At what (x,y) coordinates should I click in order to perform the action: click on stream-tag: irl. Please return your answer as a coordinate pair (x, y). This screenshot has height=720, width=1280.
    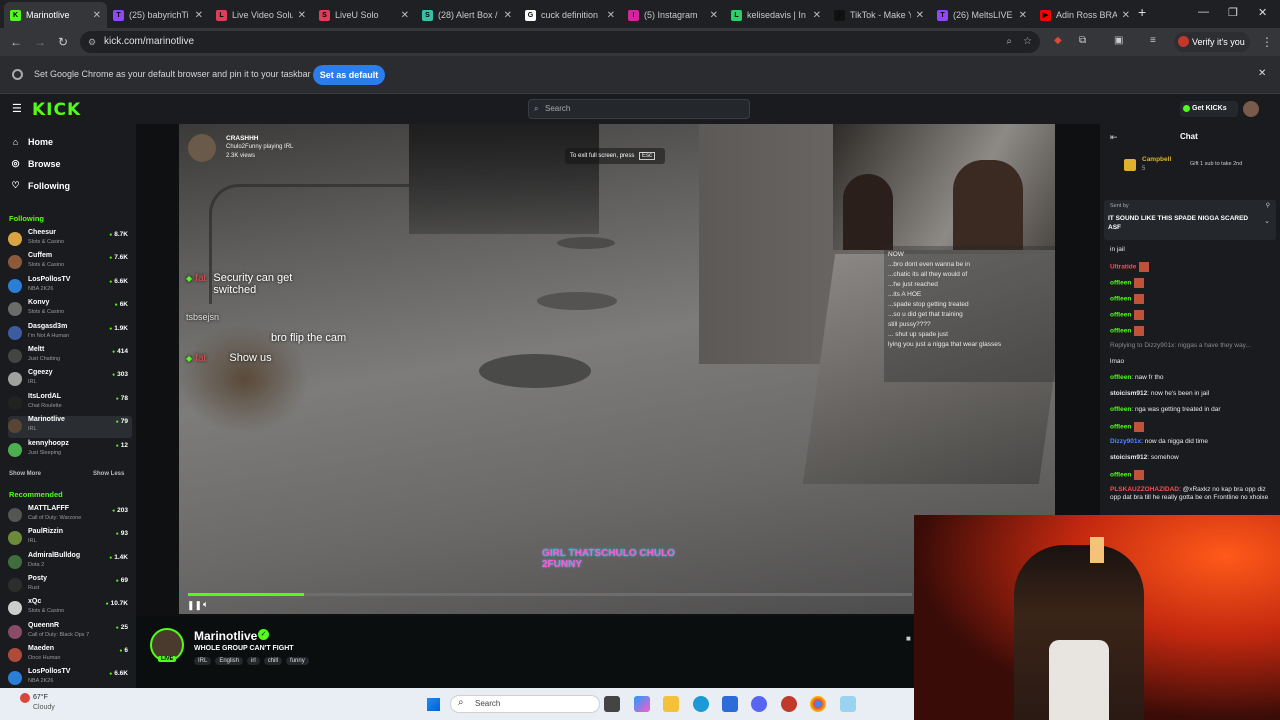
    Looking at the image, I should click on (253, 661).